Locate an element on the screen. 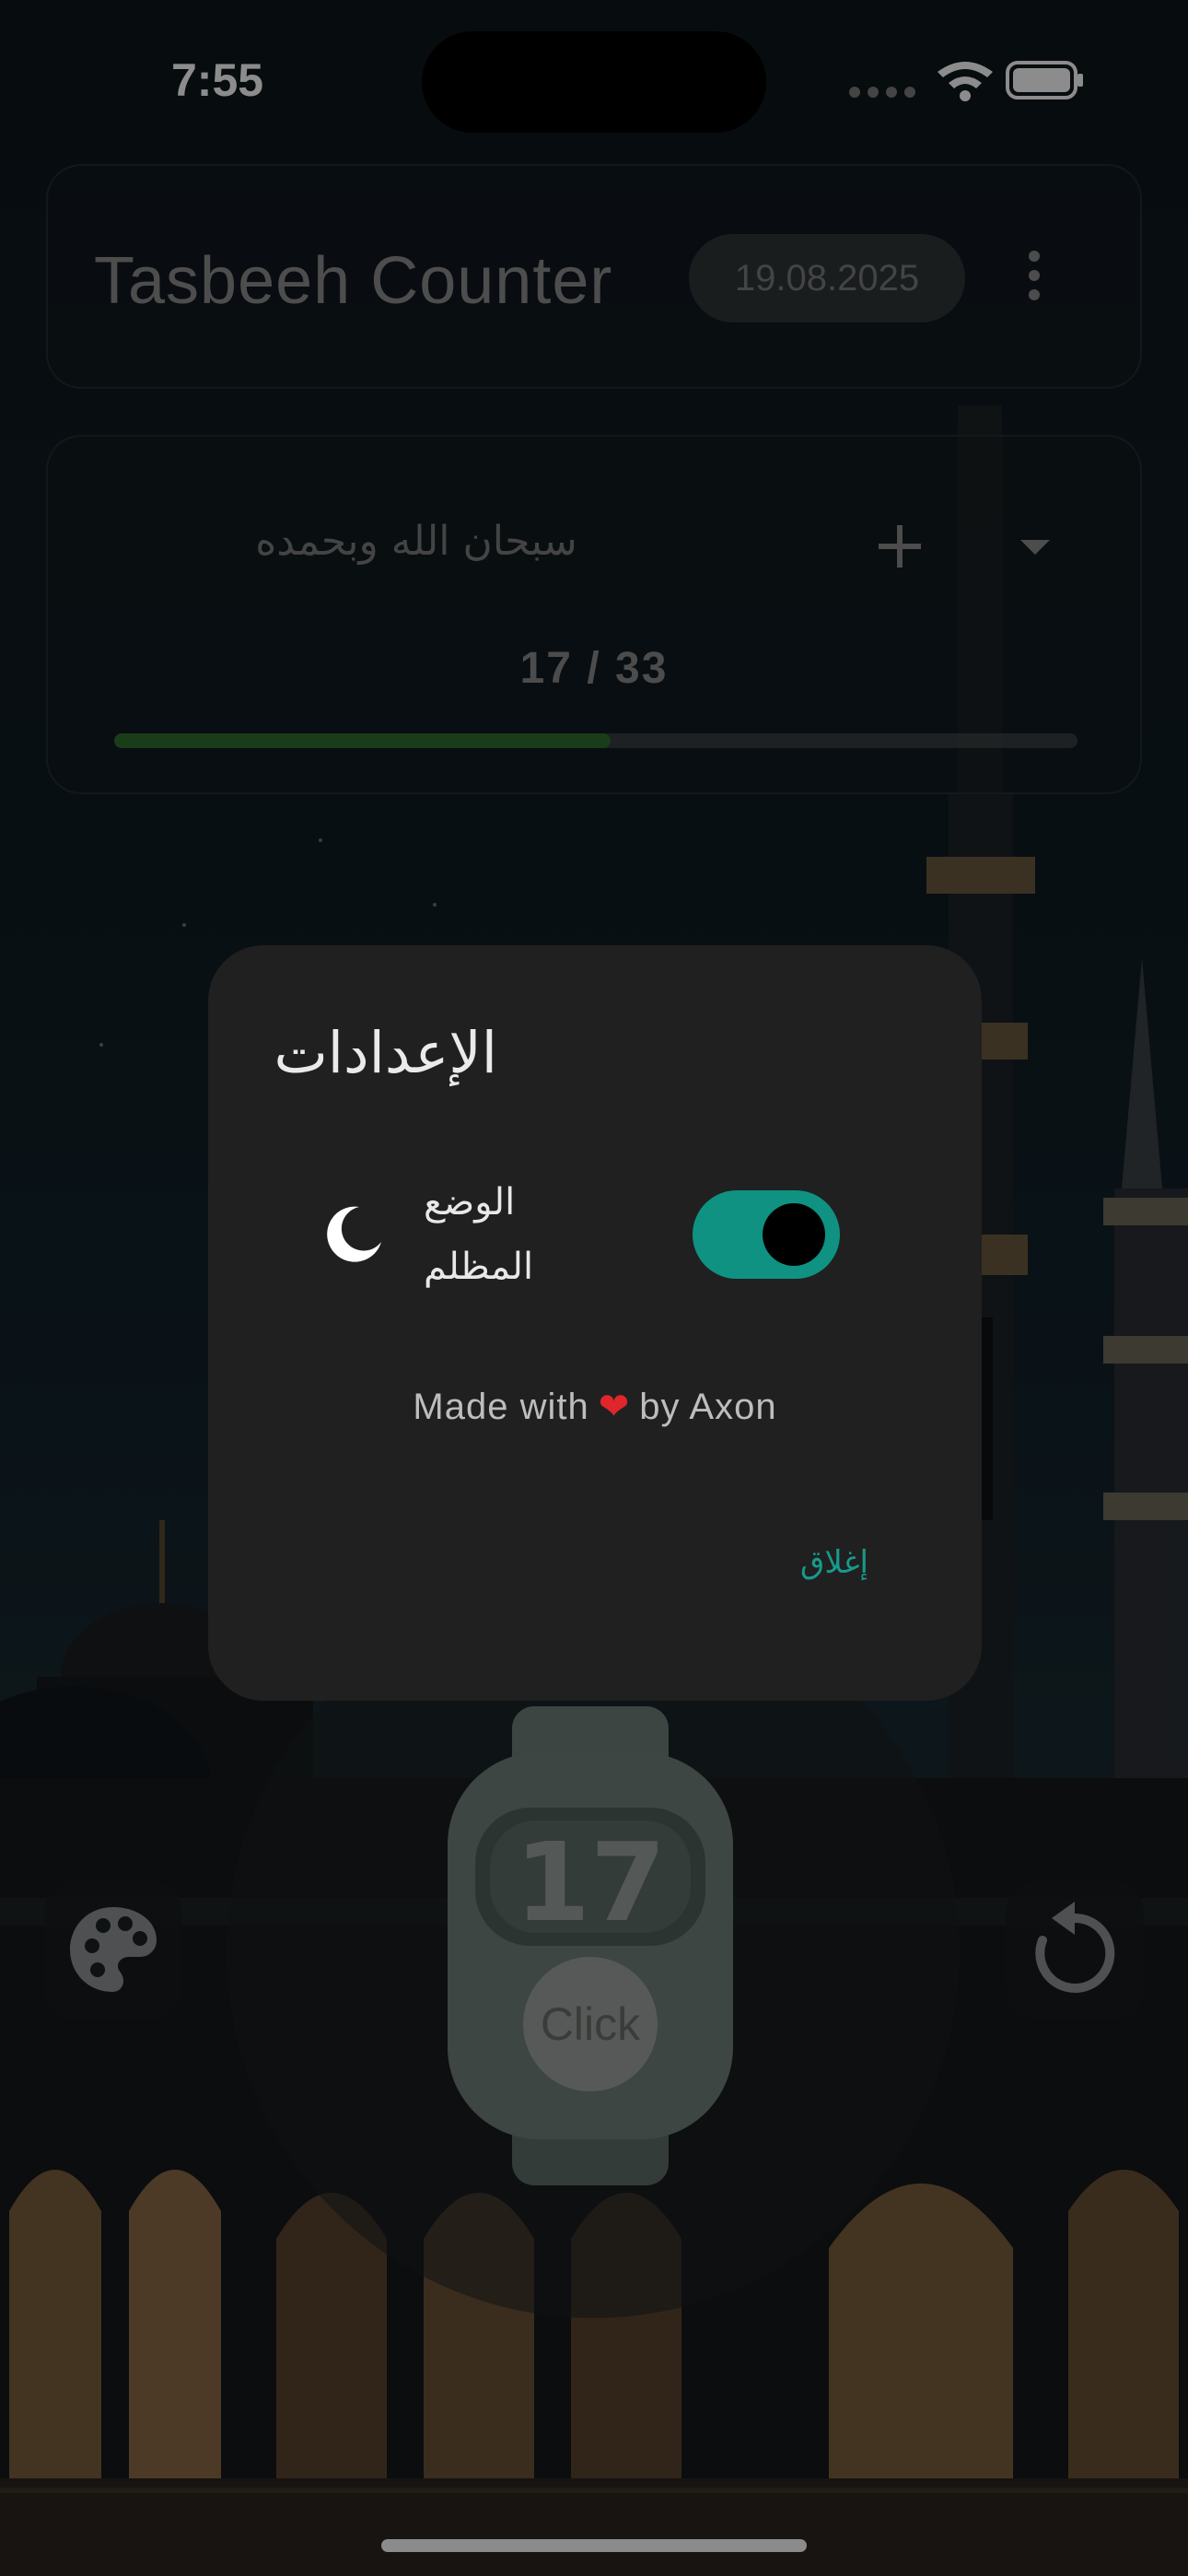 This screenshot has width=1188, height=2576. close-button: إغلاق is located at coordinates (834, 1562).